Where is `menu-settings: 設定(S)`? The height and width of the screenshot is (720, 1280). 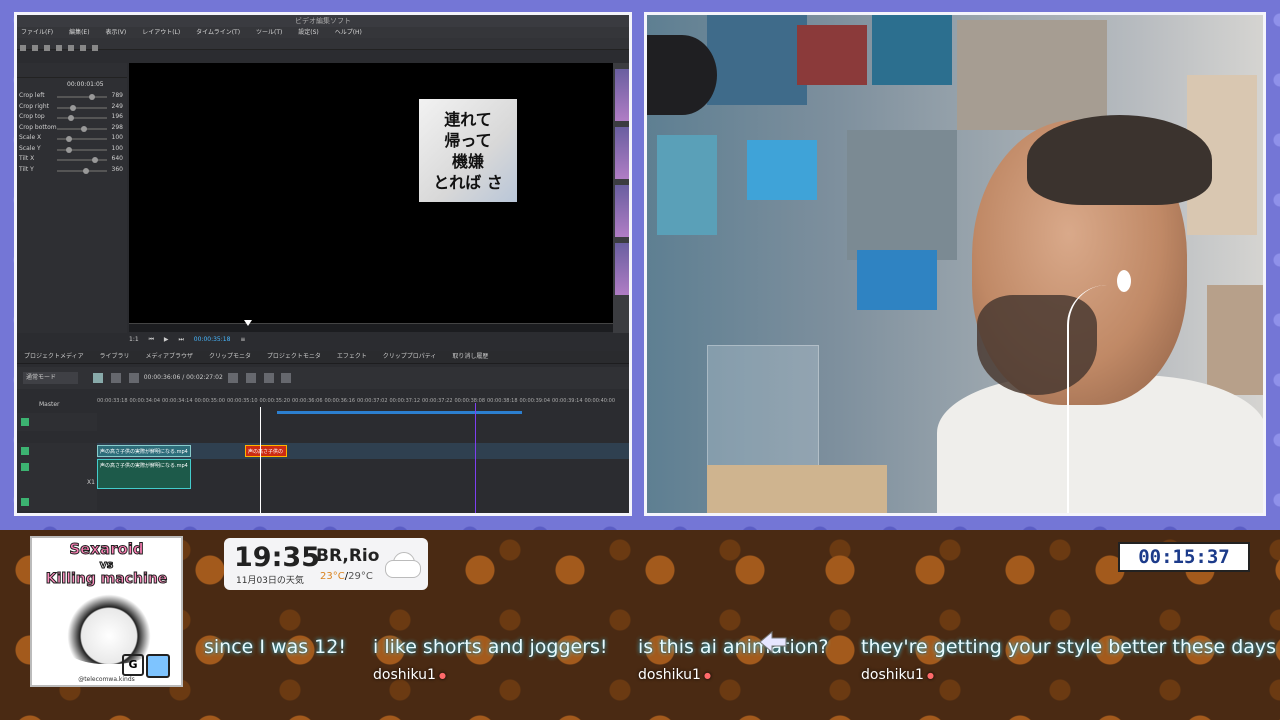
menu-settings: 設定(S) is located at coordinates (308, 32).